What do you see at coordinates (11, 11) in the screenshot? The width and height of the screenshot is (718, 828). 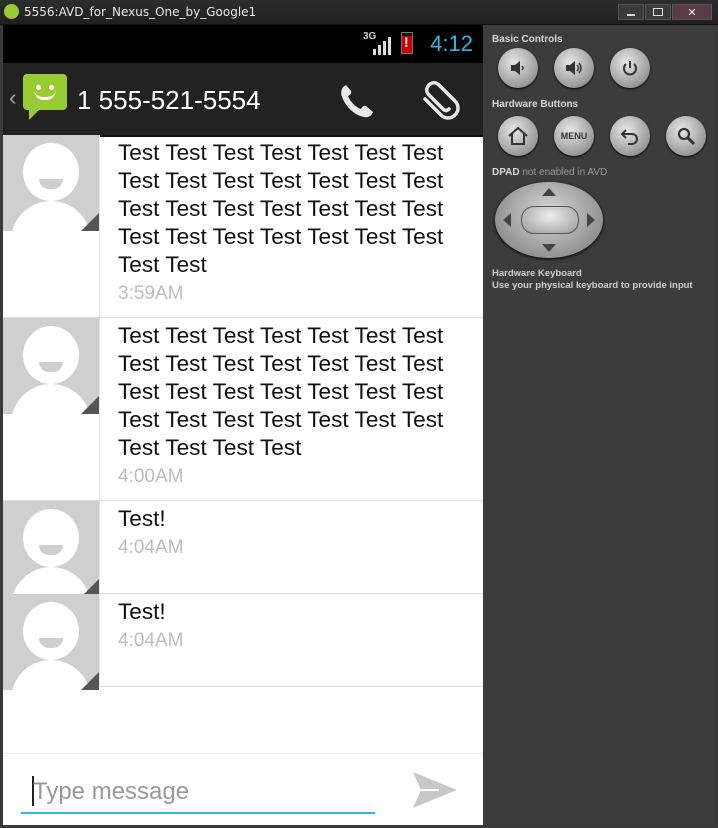 I see `android-app-icon` at bounding box center [11, 11].